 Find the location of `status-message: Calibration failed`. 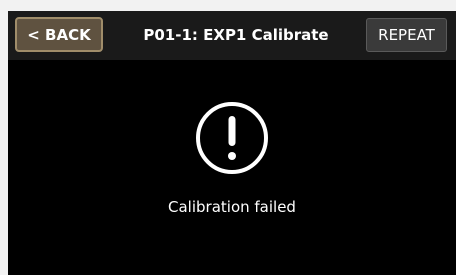

status-message: Calibration failed is located at coordinates (232, 207).